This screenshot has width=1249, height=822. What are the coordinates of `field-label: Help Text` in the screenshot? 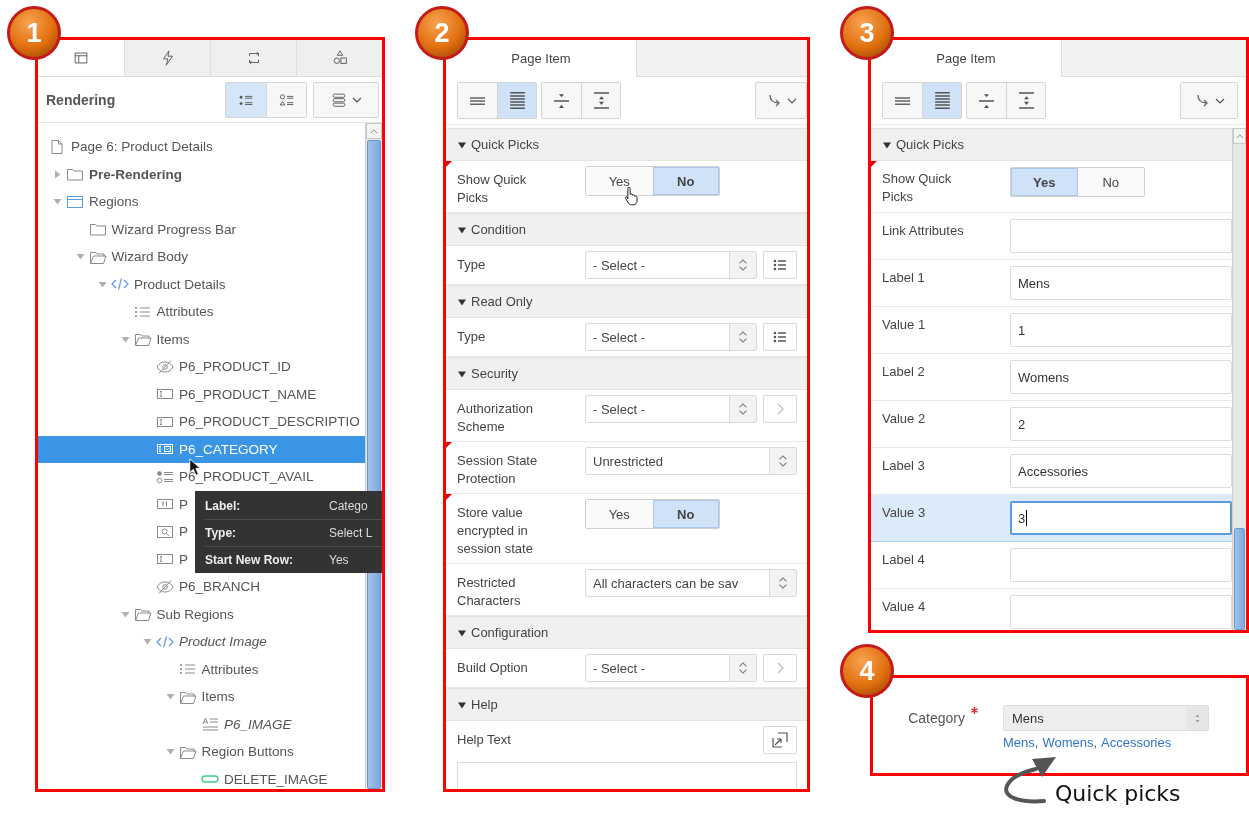 It's located at (484, 740).